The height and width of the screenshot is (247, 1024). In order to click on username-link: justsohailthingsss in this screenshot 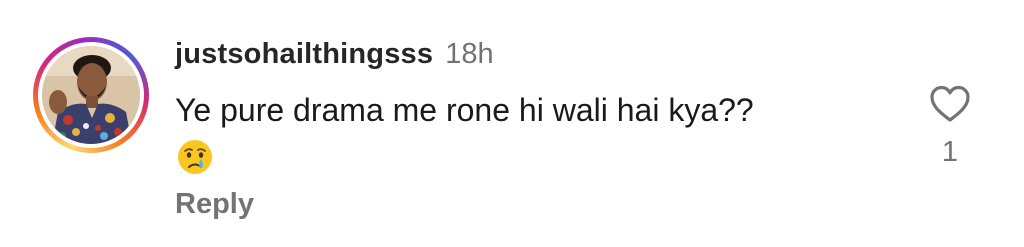, I will do `click(304, 54)`.